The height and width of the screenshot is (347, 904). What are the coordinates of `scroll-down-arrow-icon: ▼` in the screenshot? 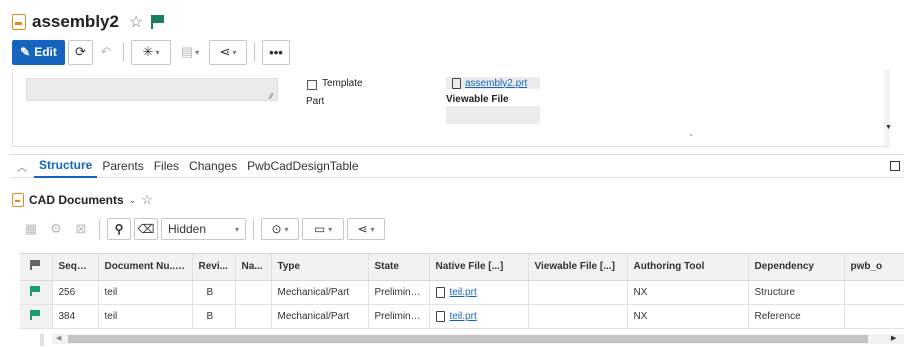 It's located at (888, 127).